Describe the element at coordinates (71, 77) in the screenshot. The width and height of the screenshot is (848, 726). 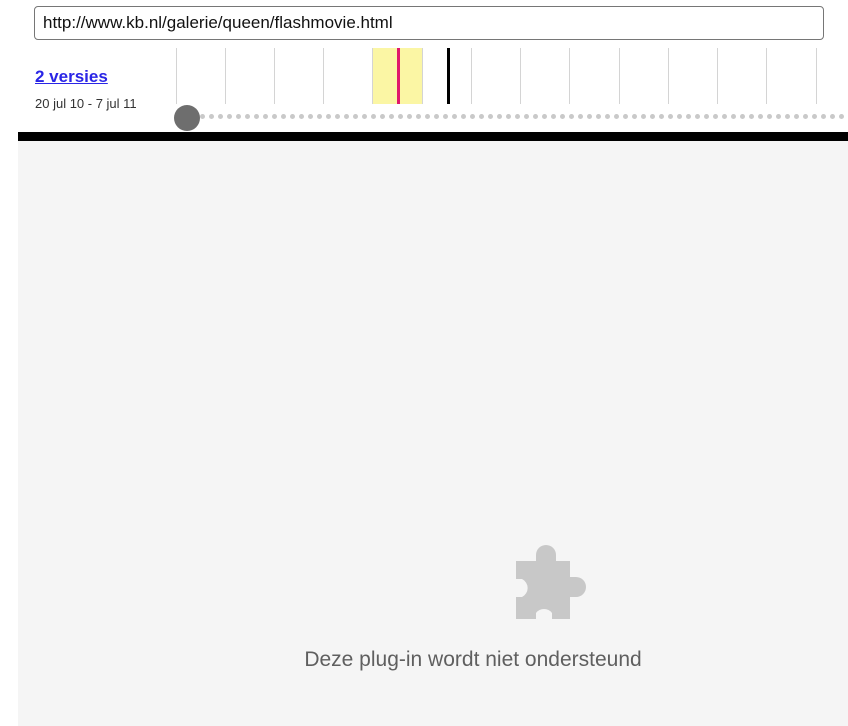
I see `versions-link: 2 versies` at that location.